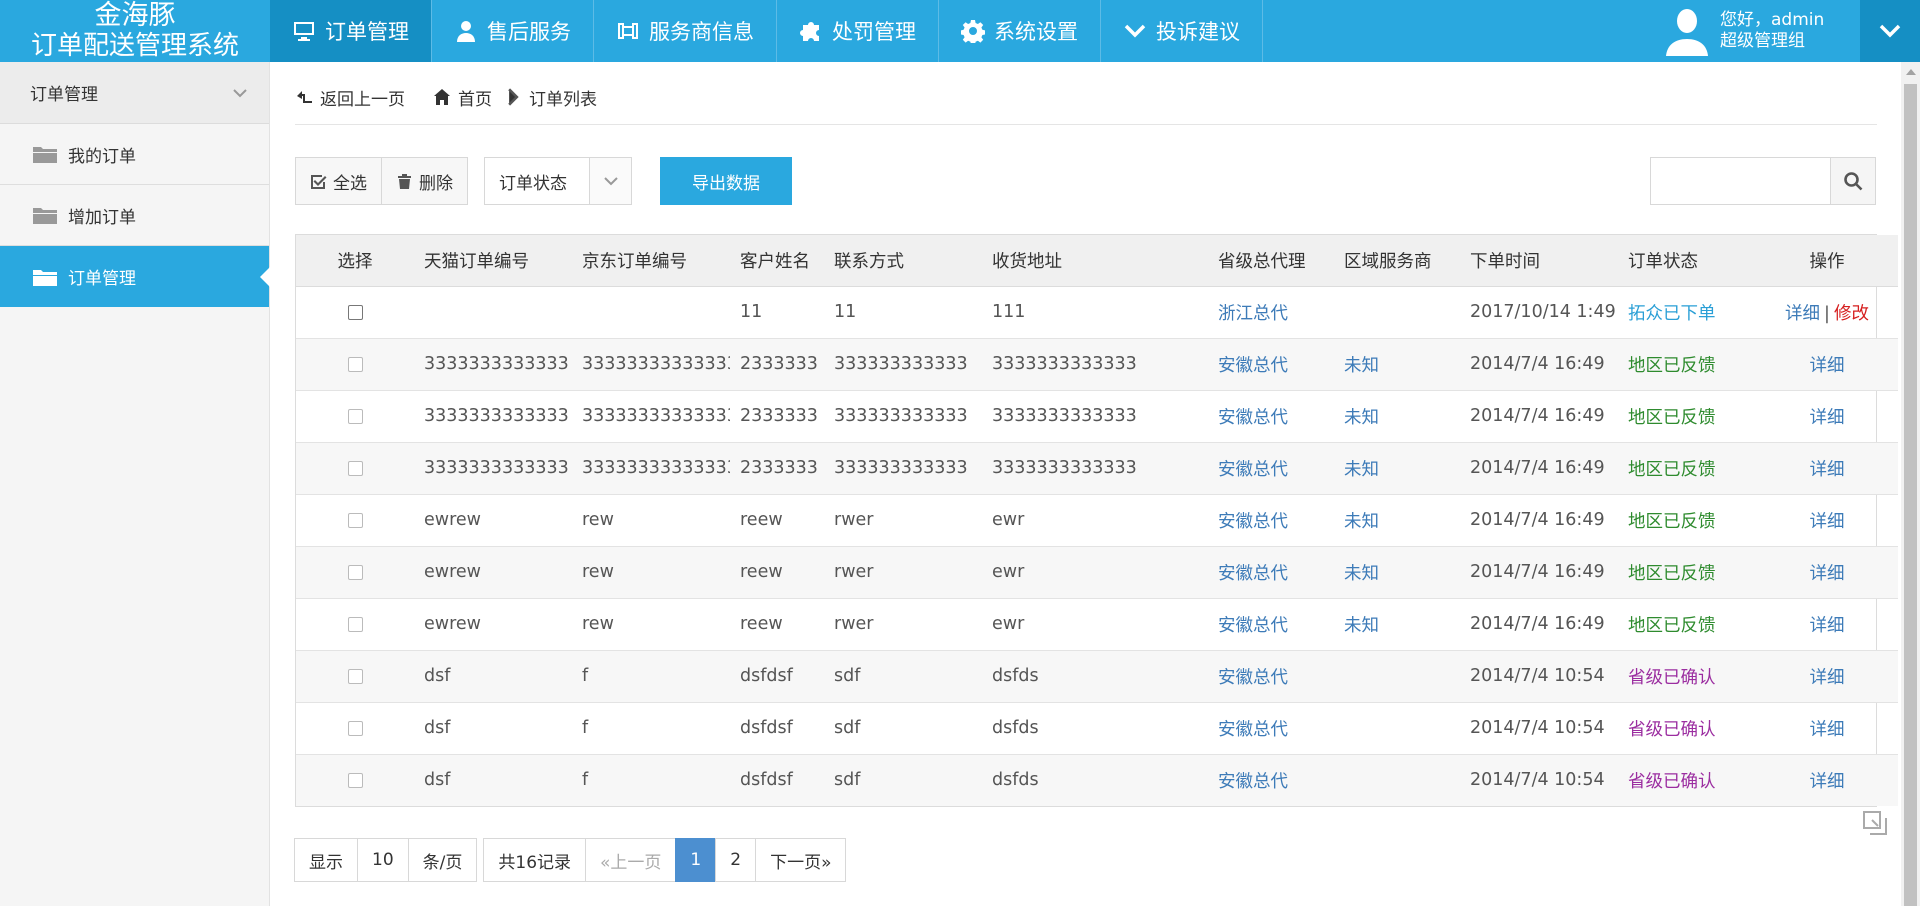 This screenshot has height=906, width=1920. Describe the element at coordinates (751, 312) in the screenshot. I see `cell-customer-name: 11` at that location.